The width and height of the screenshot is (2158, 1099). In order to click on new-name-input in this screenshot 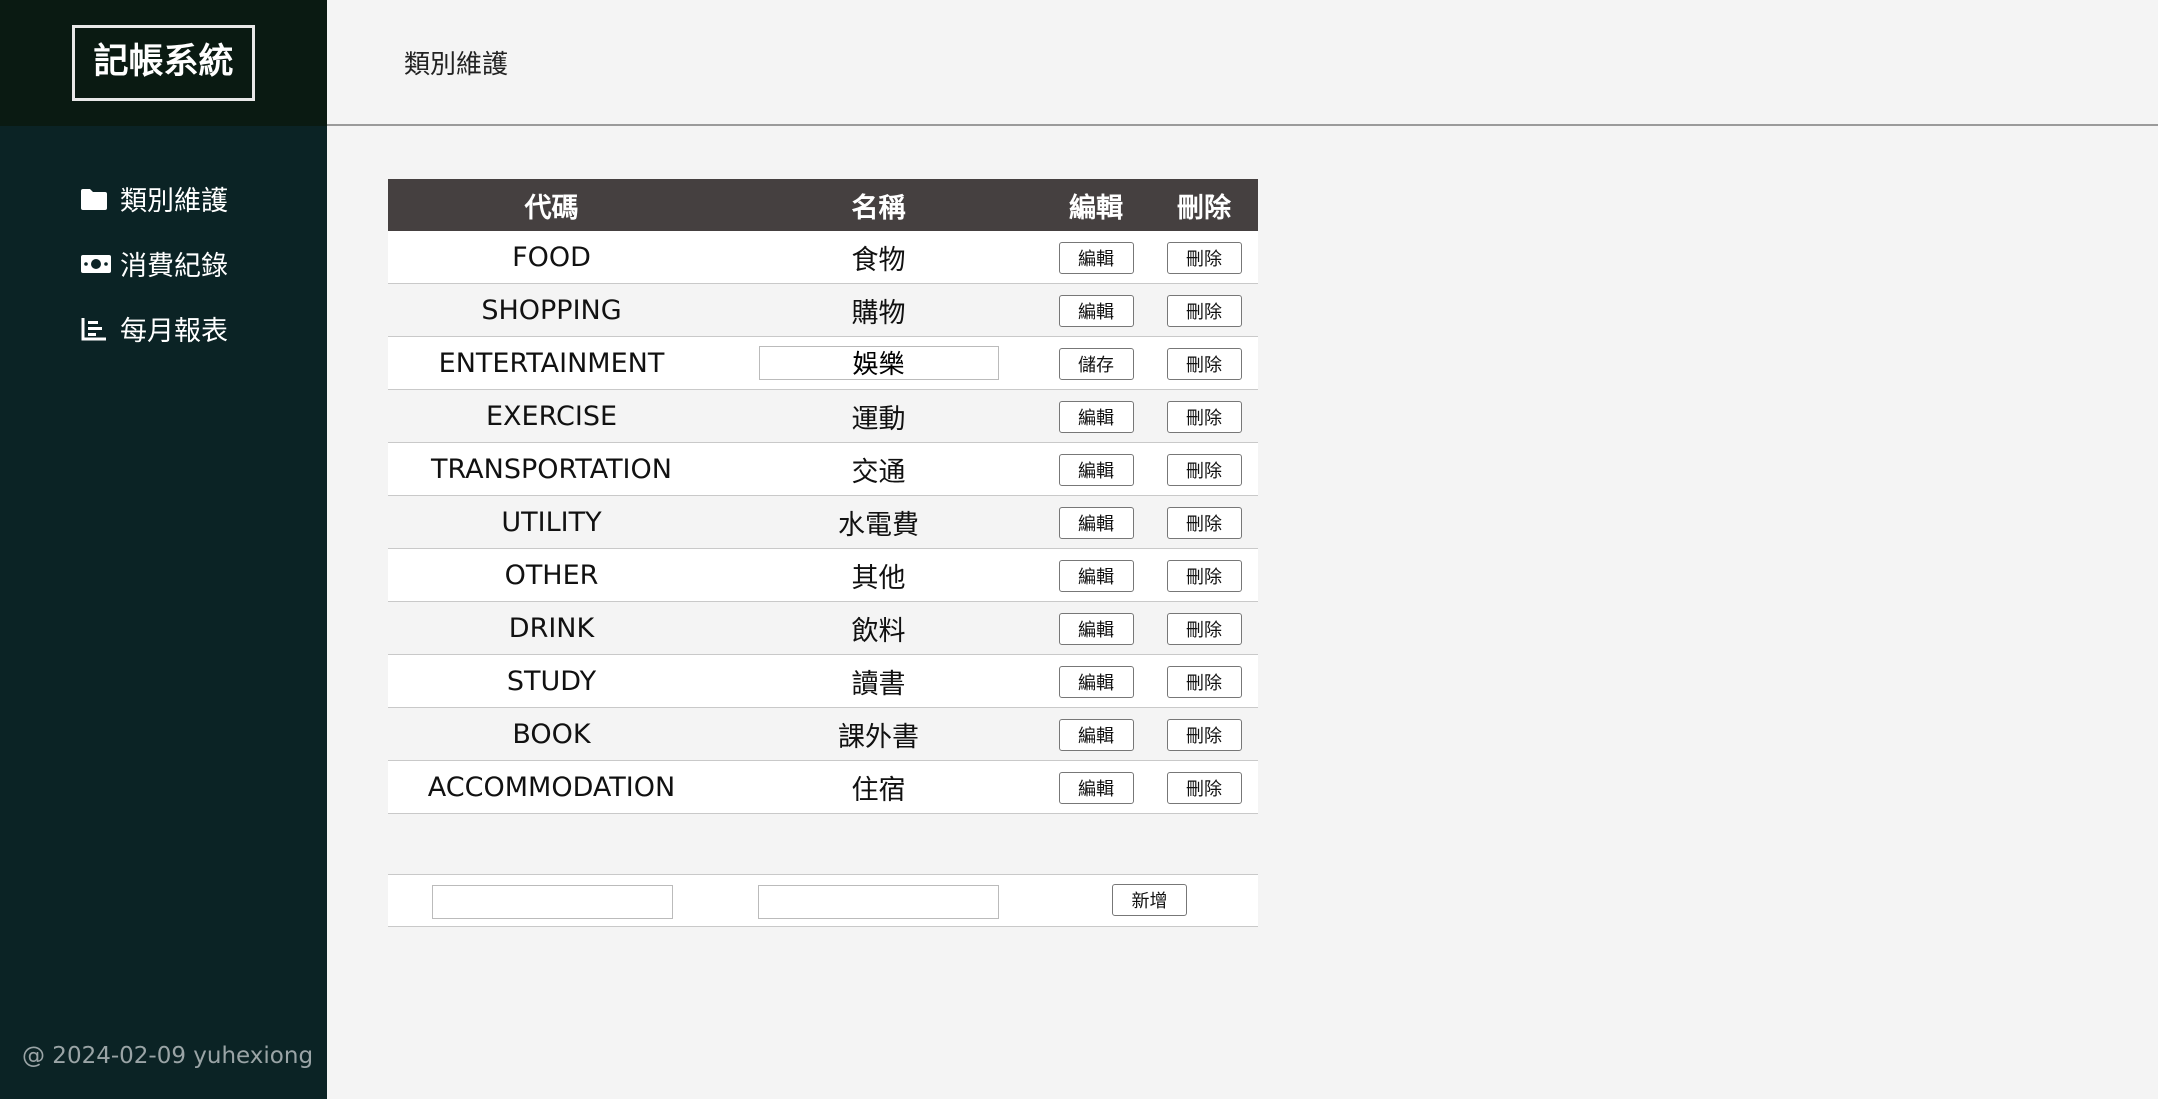, I will do `click(878, 902)`.